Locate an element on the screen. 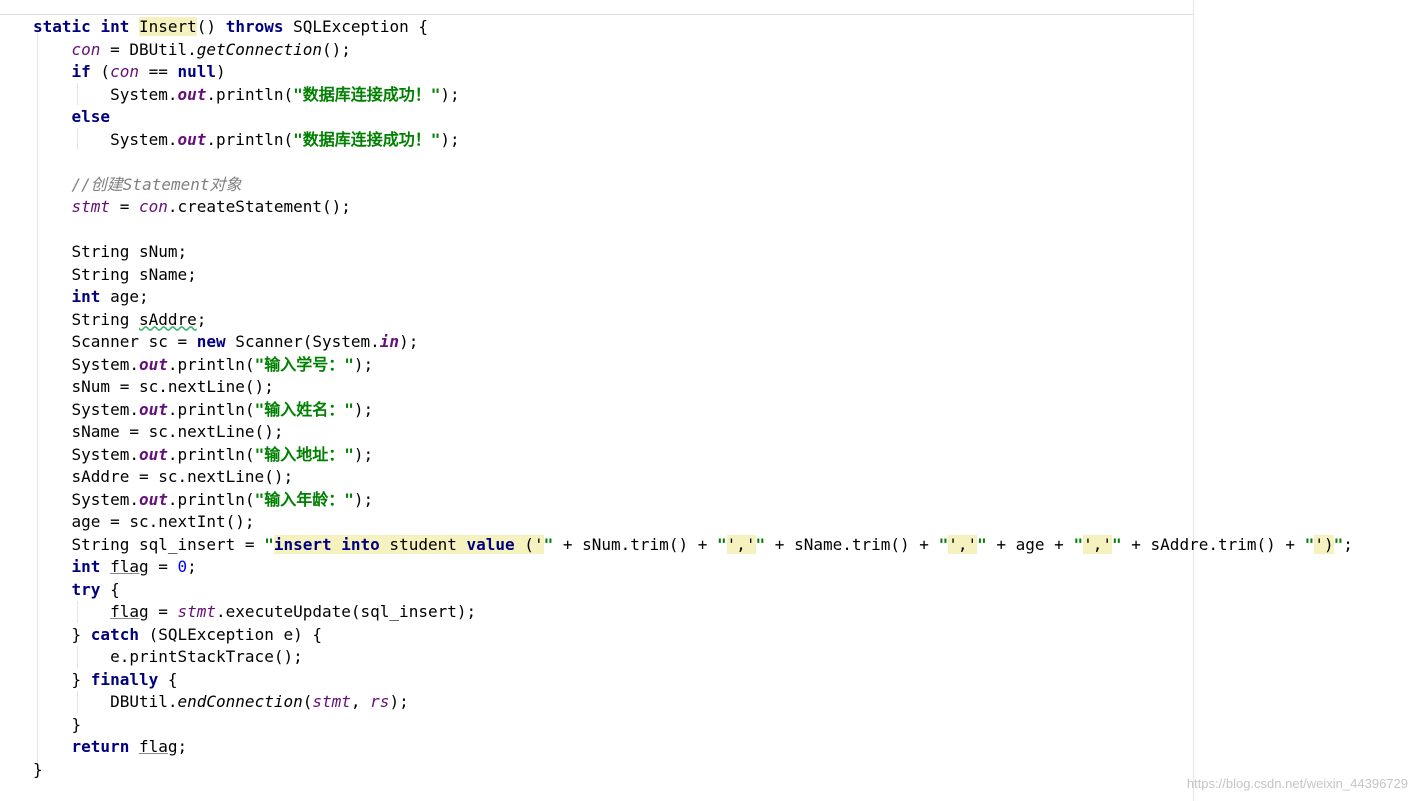  code-line: e.printStackTrace(); is located at coordinates (693, 657).